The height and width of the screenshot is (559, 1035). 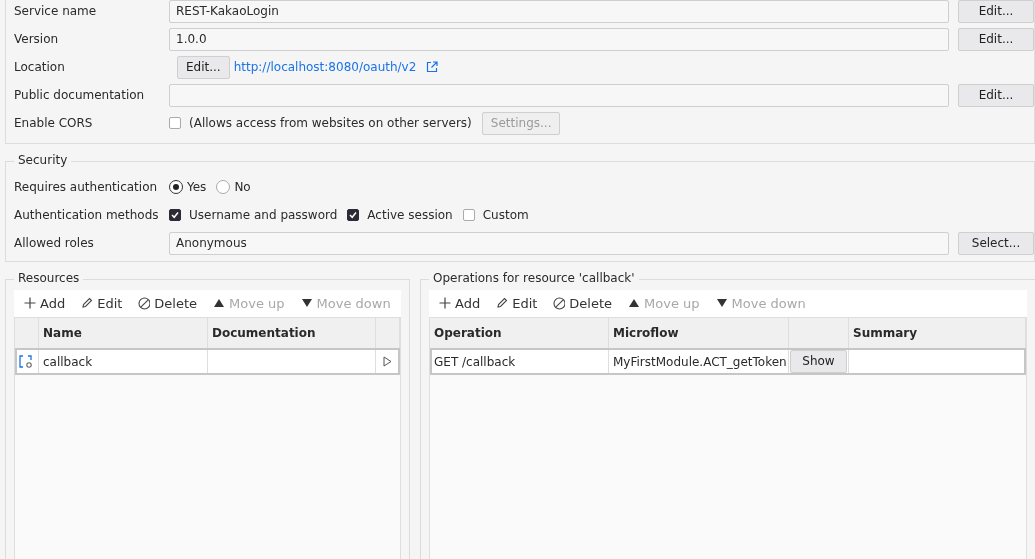 What do you see at coordinates (56, 11) in the screenshot?
I see `field-label: Service name` at bounding box center [56, 11].